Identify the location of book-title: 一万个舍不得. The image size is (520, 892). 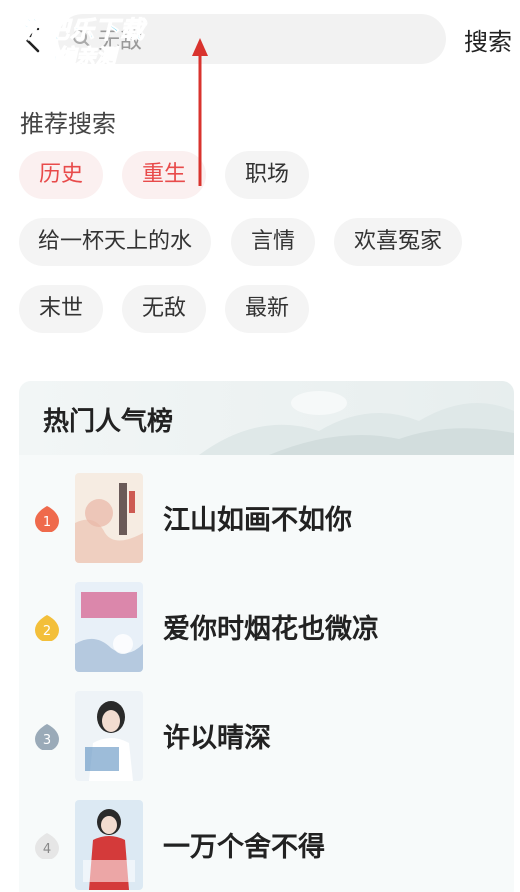
(244, 844).